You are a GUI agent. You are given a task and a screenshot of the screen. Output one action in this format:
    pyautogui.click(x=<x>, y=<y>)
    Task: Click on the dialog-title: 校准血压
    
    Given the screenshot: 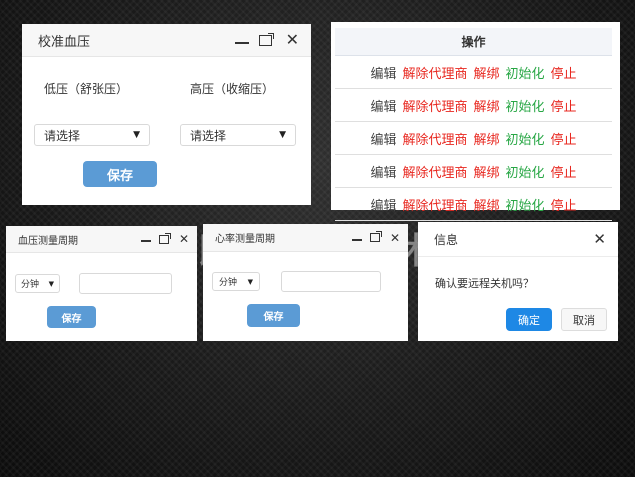 What is the action you would take?
    pyautogui.click(x=64, y=42)
    